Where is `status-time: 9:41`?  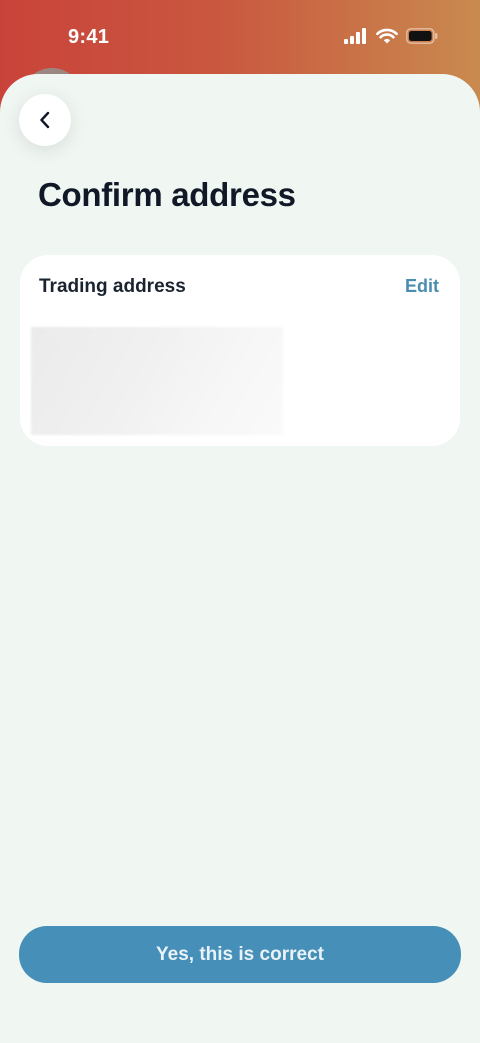 status-time: 9:41 is located at coordinates (89, 37).